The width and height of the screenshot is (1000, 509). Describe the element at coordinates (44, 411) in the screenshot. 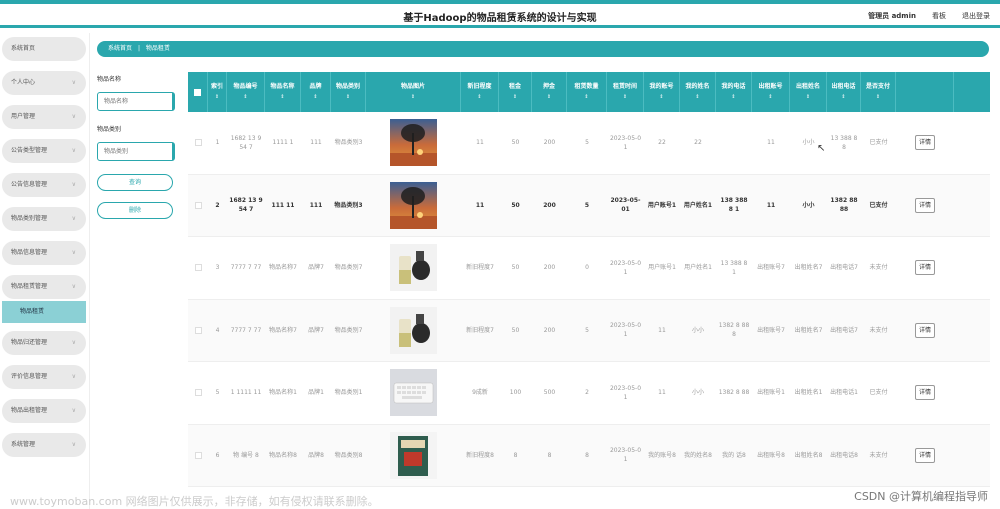

I see `sidebar-item: 物品出租管理∨` at that location.